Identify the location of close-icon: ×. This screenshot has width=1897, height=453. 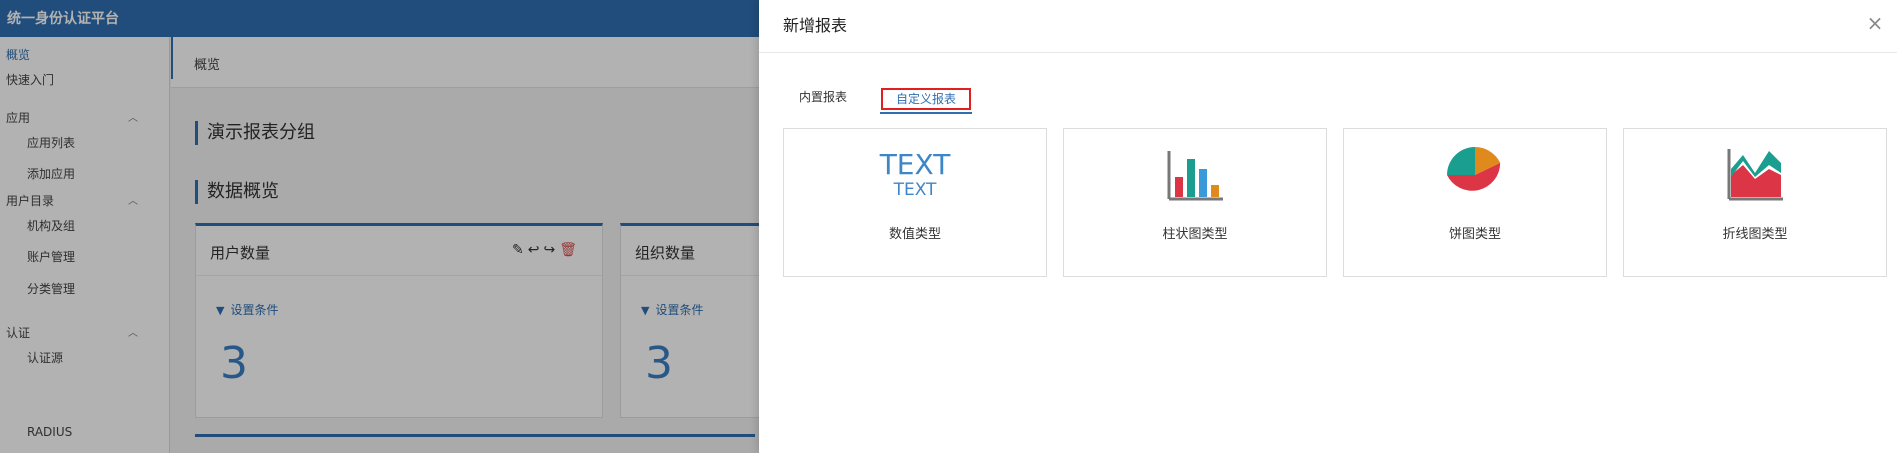
(1875, 23).